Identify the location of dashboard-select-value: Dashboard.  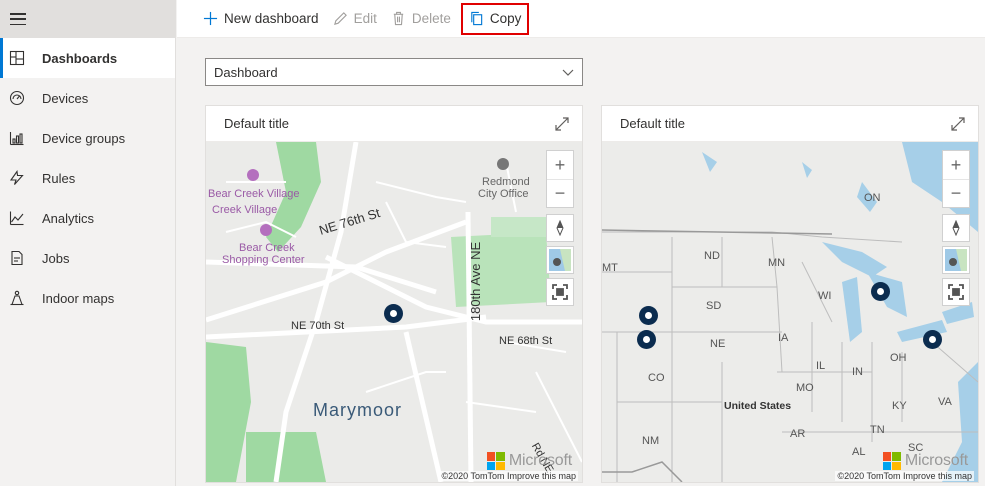
(246, 72).